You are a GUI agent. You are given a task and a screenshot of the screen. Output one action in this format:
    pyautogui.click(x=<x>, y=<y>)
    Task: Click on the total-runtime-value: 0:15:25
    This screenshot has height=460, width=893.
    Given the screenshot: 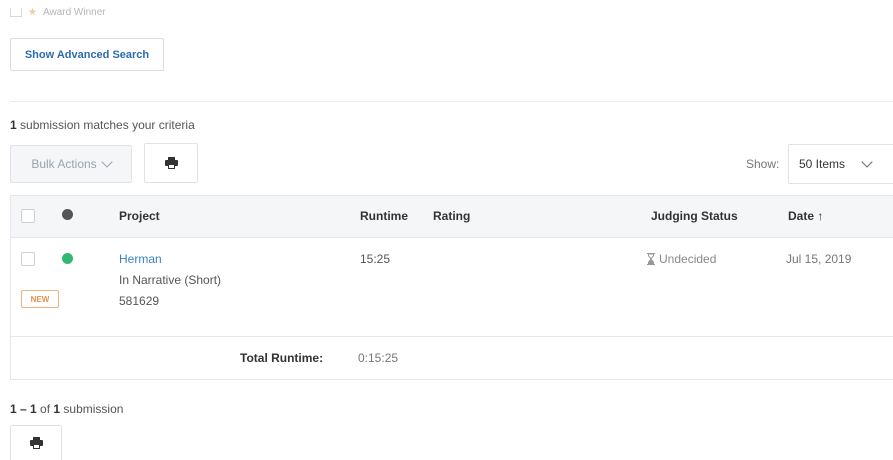 What is the action you would take?
    pyautogui.click(x=378, y=358)
    